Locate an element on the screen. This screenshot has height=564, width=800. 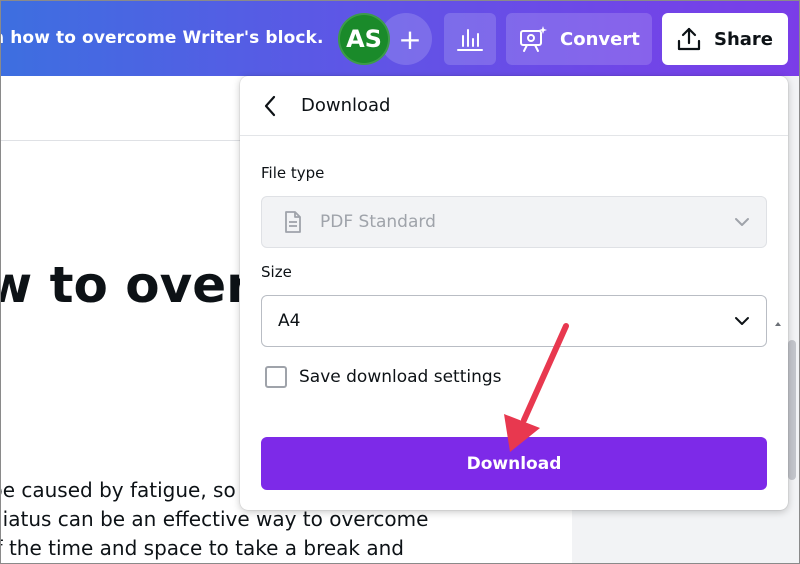
back-button is located at coordinates (270, 106).